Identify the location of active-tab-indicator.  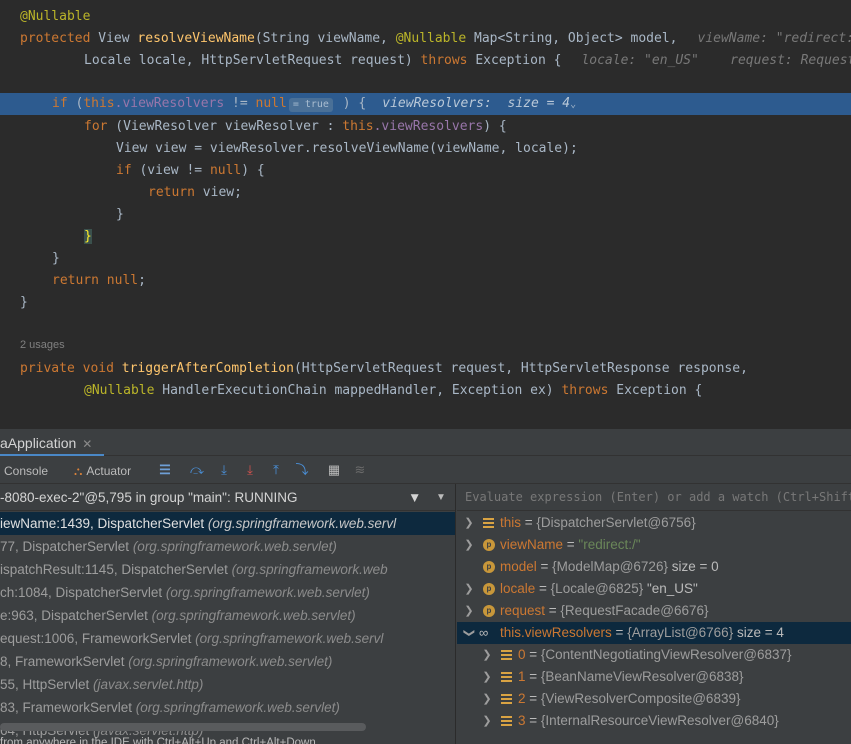
(52, 455).